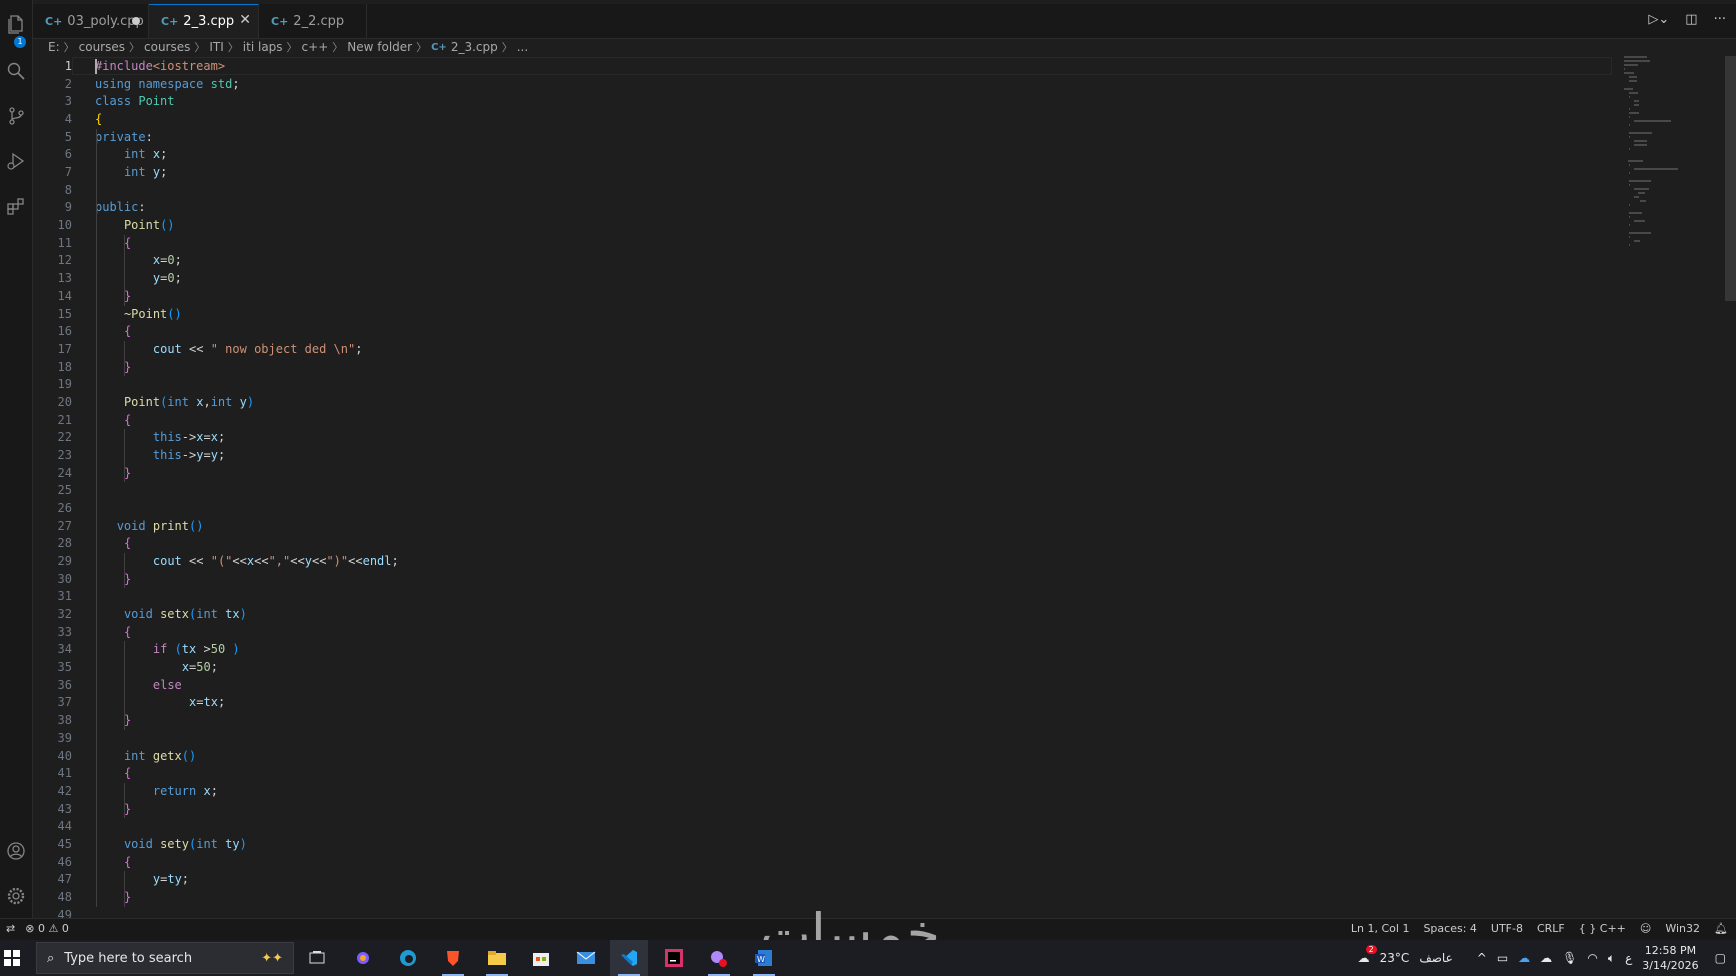 This screenshot has width=1736, height=976. Describe the element at coordinates (229, 350) in the screenshot. I see `code-line: cout << " now object ded \n";` at that location.